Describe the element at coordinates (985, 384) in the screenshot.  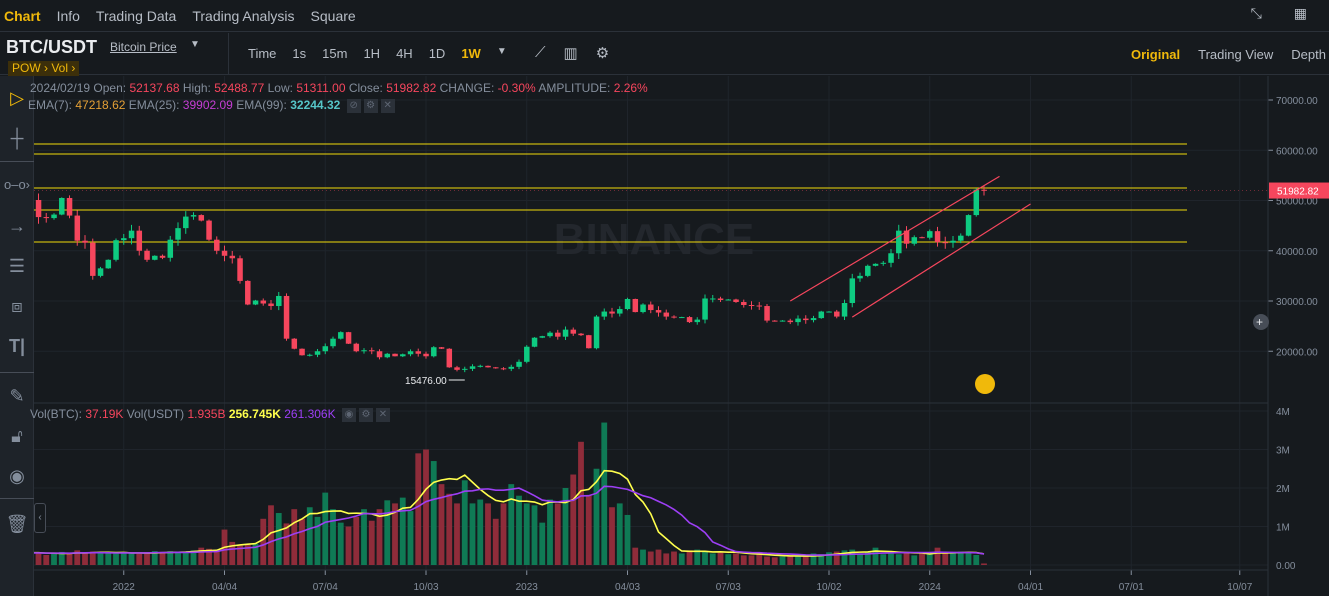
I see `event-marker-icon` at that location.